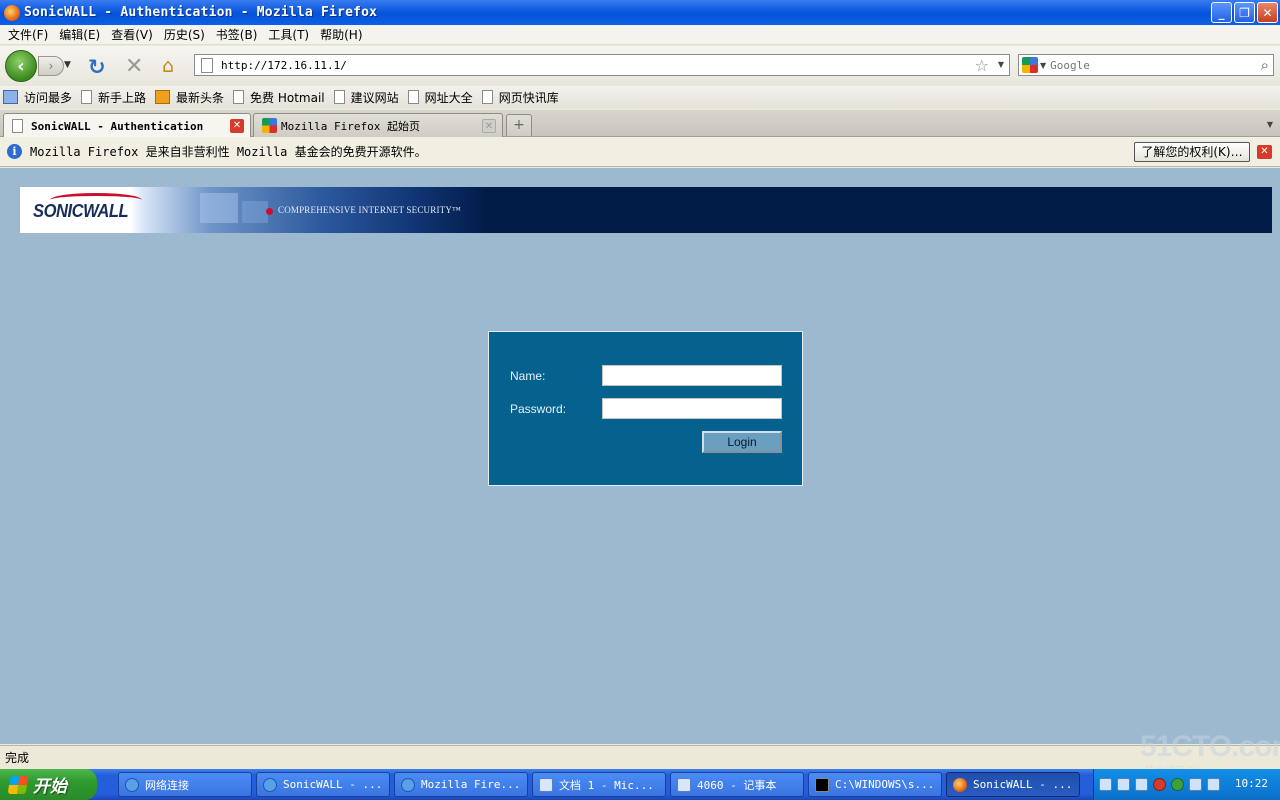  What do you see at coordinates (528, 376) in the screenshot?
I see `name-label: Name:` at bounding box center [528, 376].